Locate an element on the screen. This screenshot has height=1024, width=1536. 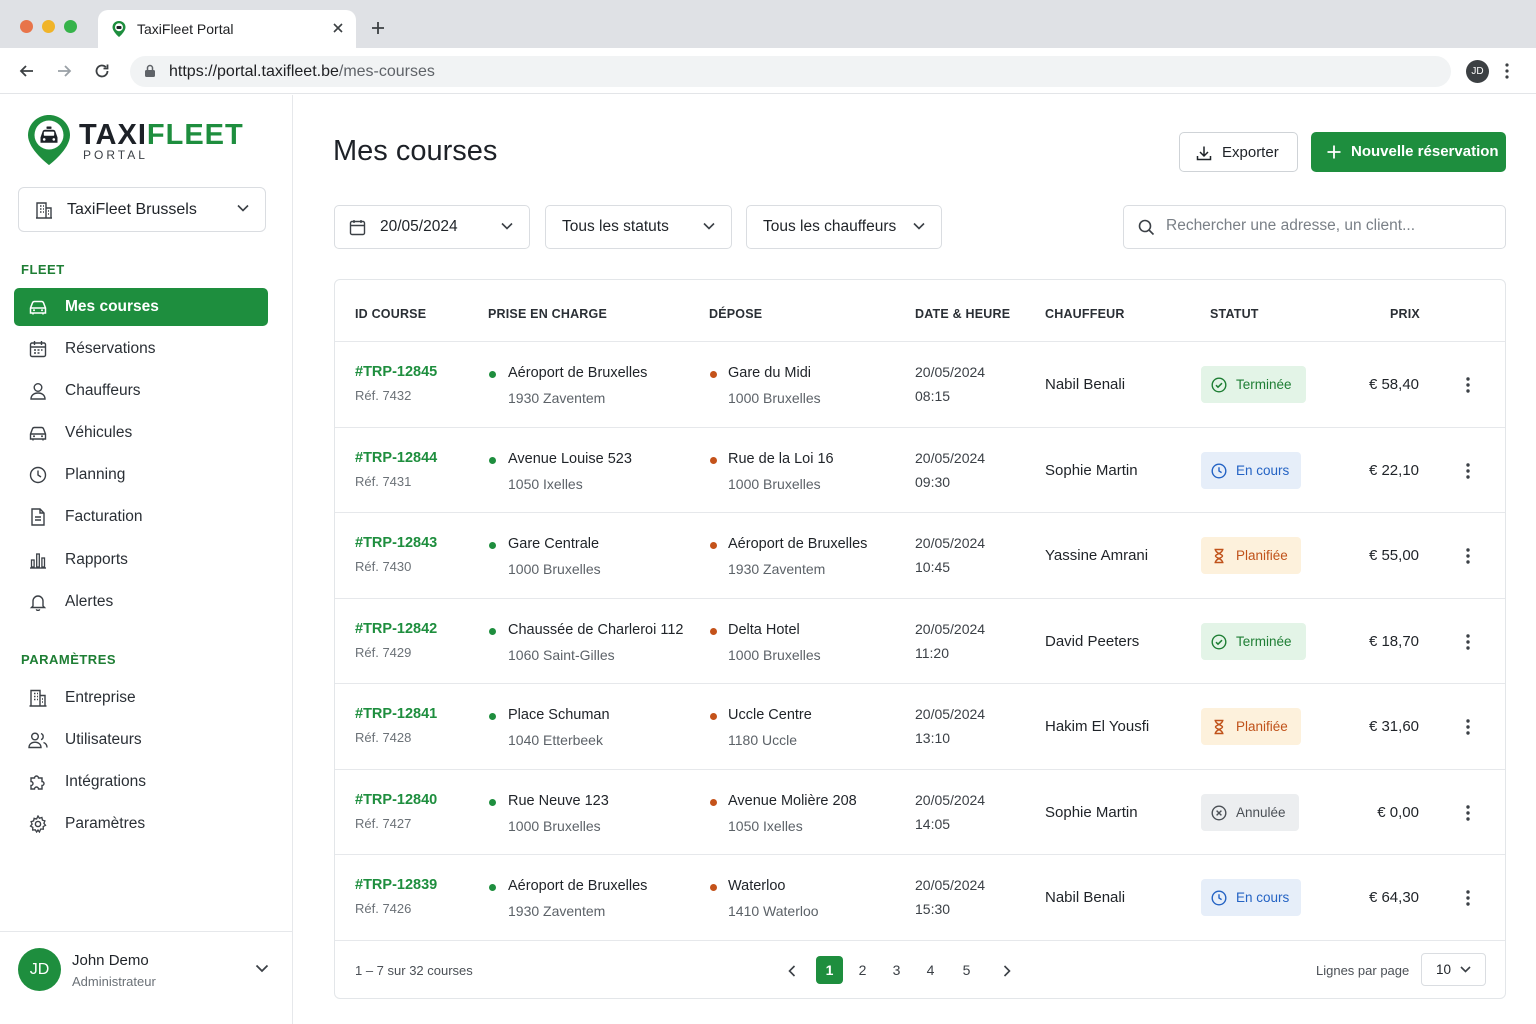
course-id-link: #TRP-12839 is located at coordinates (396, 885).